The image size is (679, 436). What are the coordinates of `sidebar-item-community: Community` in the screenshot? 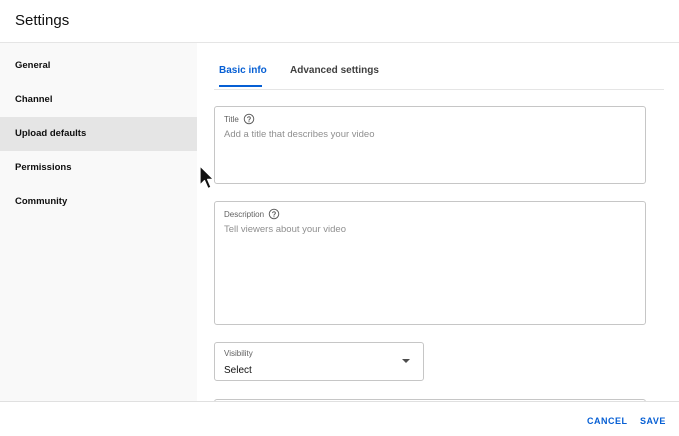 It's located at (98, 202).